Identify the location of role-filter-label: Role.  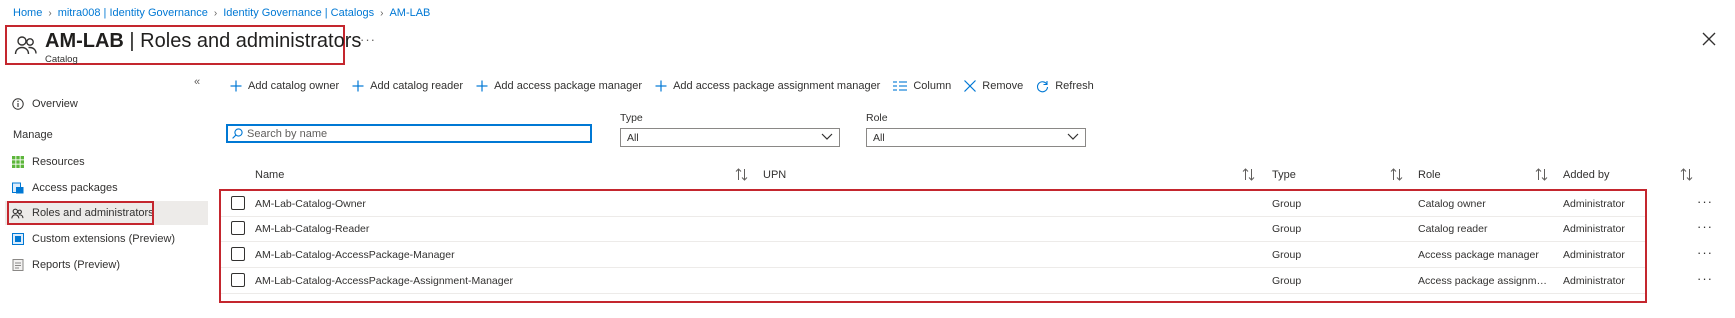
(877, 118).